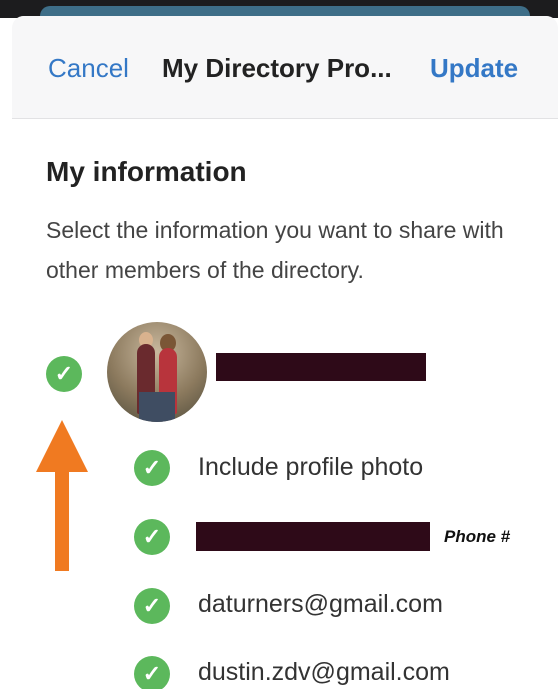 Image resolution: width=558 pixels, height=689 pixels. What do you see at coordinates (152, 468) in the screenshot?
I see `profile-photo-check-icon: ✓` at bounding box center [152, 468].